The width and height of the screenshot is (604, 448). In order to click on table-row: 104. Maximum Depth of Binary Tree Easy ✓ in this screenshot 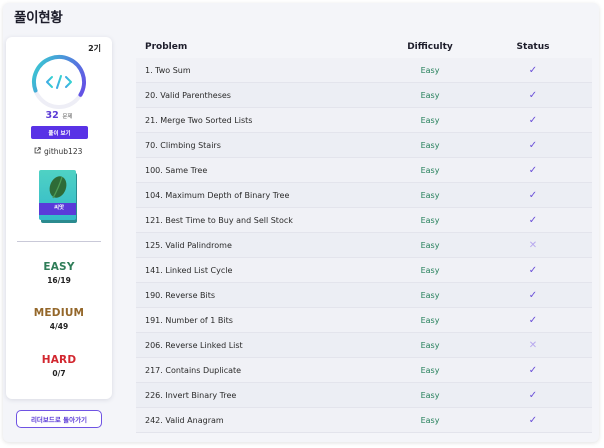, I will do `click(364, 195)`.